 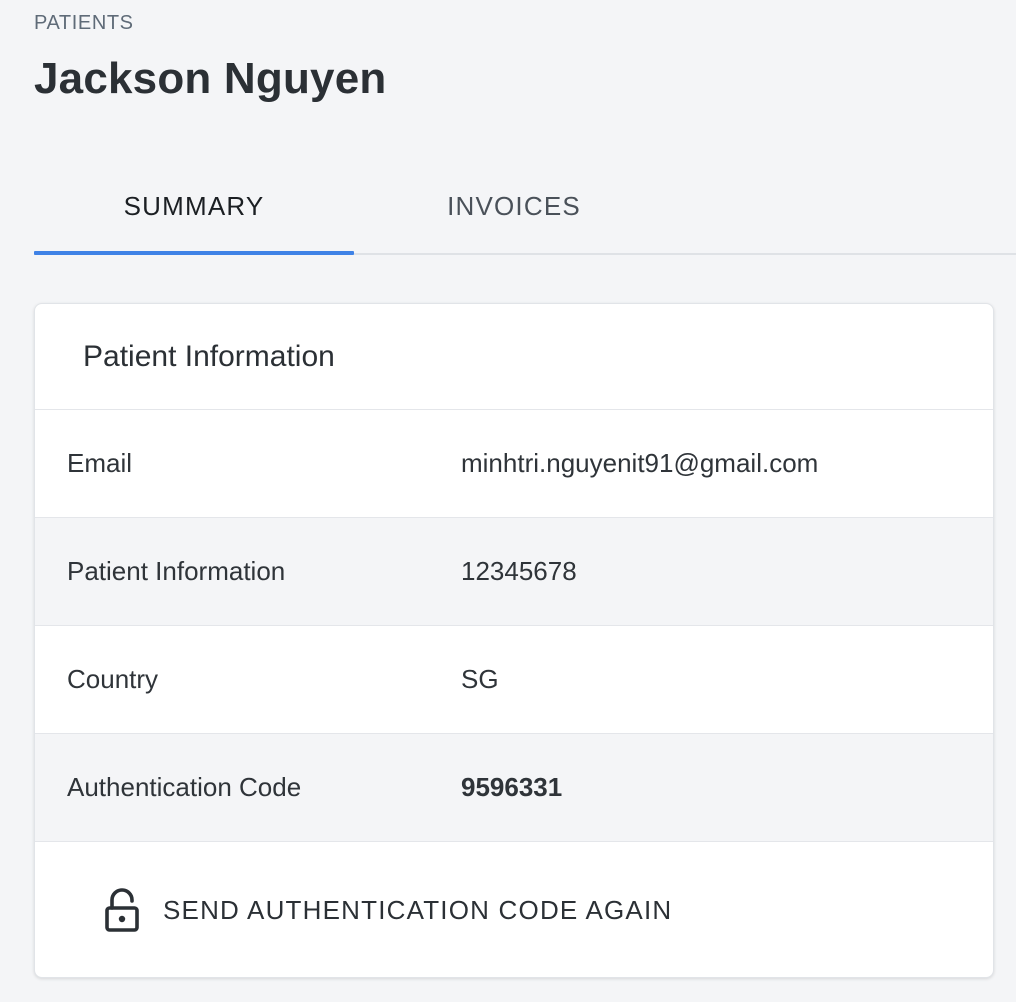 I want to click on row-label: Authentication Code, so click(x=184, y=787).